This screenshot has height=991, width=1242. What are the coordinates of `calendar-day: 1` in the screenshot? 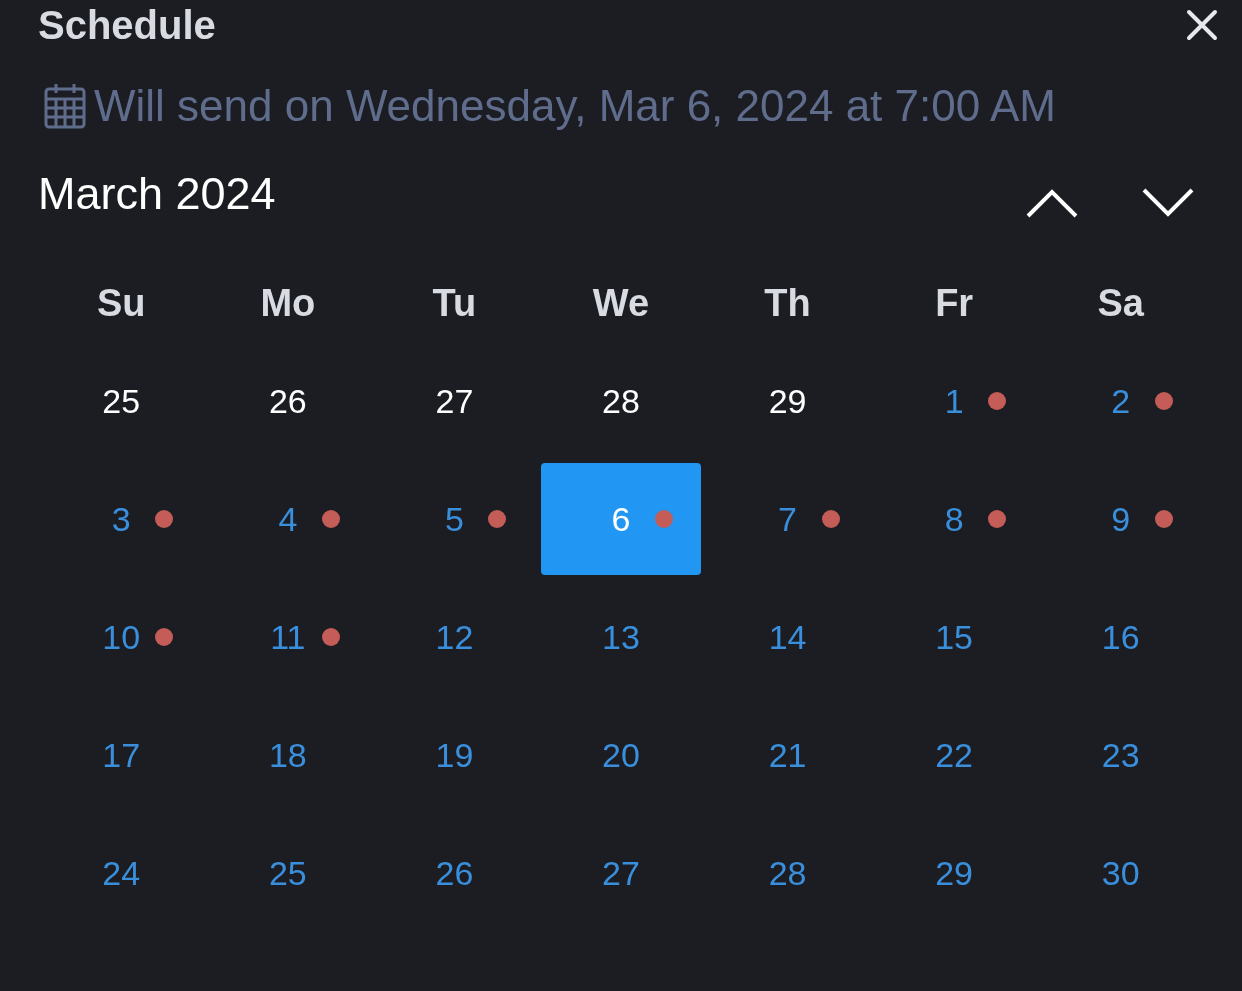 It's located at (954, 401).